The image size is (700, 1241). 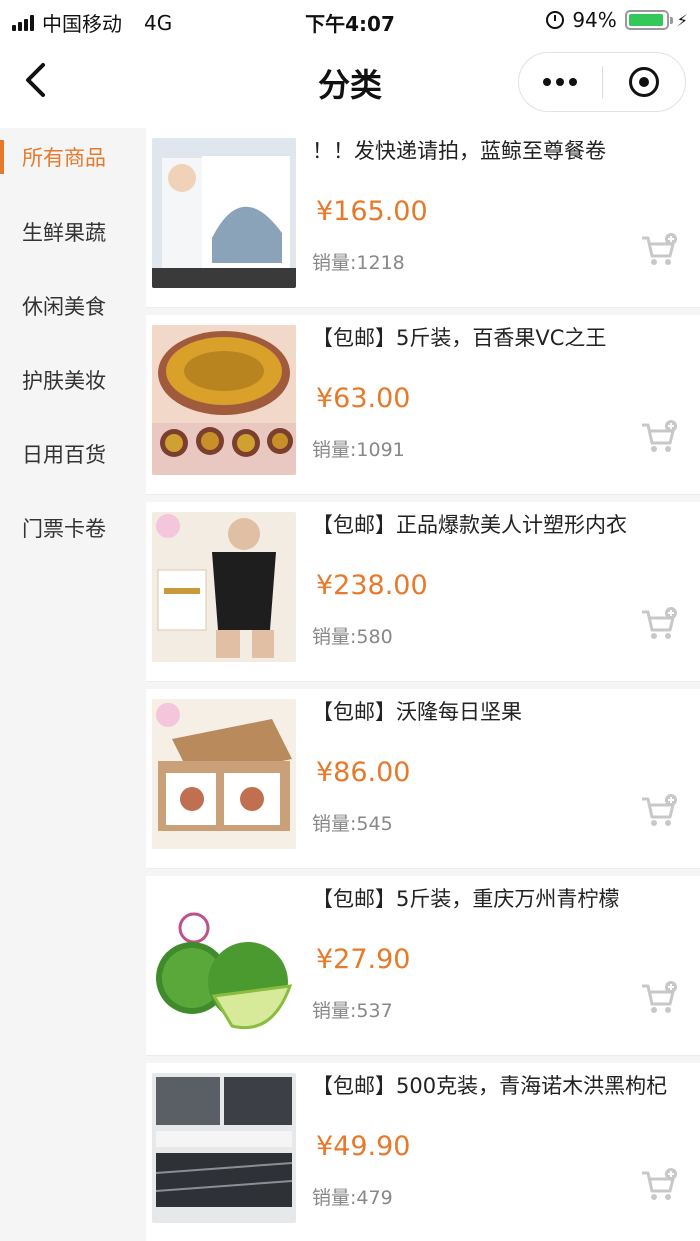 I want to click on product-price: ¥49.90, so click(x=363, y=1146).